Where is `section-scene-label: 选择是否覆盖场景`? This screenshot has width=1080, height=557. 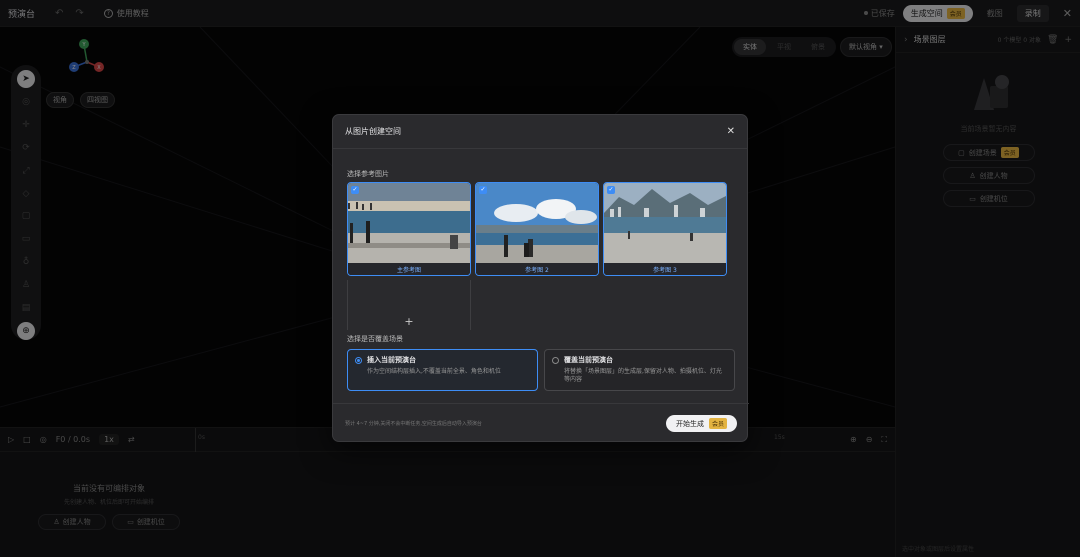 section-scene-label: 选择是否覆盖场景 is located at coordinates (375, 339).